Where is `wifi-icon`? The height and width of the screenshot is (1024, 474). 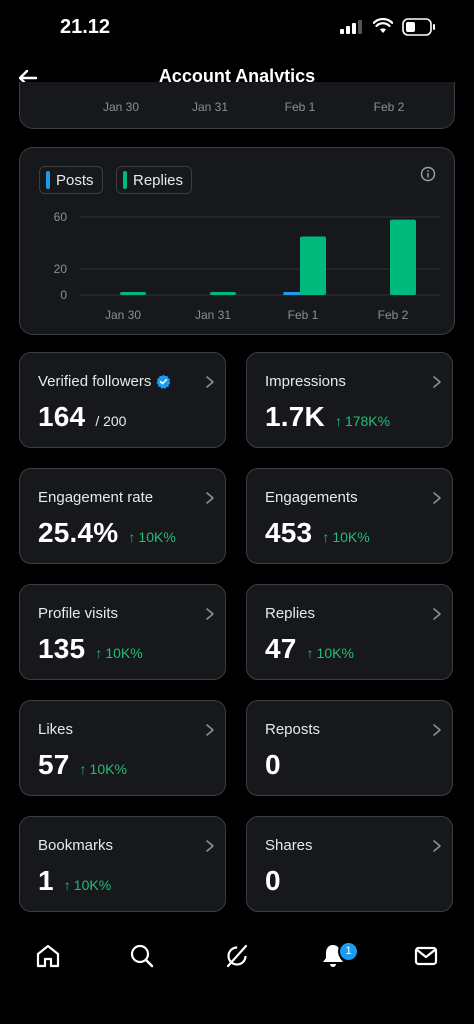
wifi-icon is located at coordinates (383, 25).